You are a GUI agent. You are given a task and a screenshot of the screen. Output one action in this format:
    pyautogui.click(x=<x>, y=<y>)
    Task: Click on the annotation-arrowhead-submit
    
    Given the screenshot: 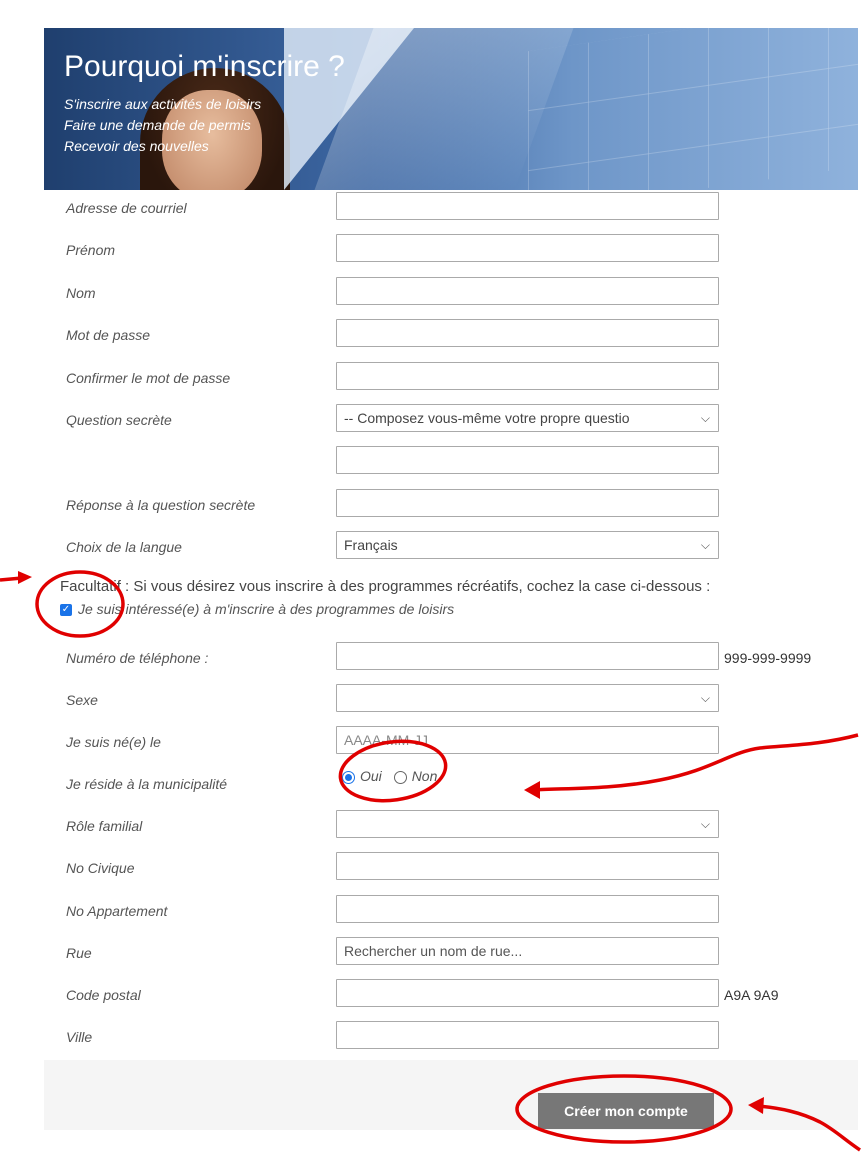 What is the action you would take?
    pyautogui.click(x=756, y=1105)
    